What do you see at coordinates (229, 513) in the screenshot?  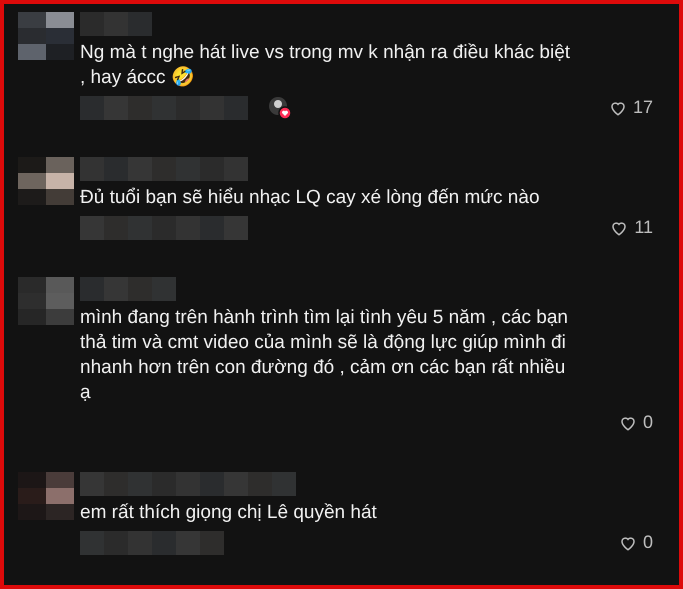 I see `comment-text: em rất thích giọng chị Lê quyền hát` at bounding box center [229, 513].